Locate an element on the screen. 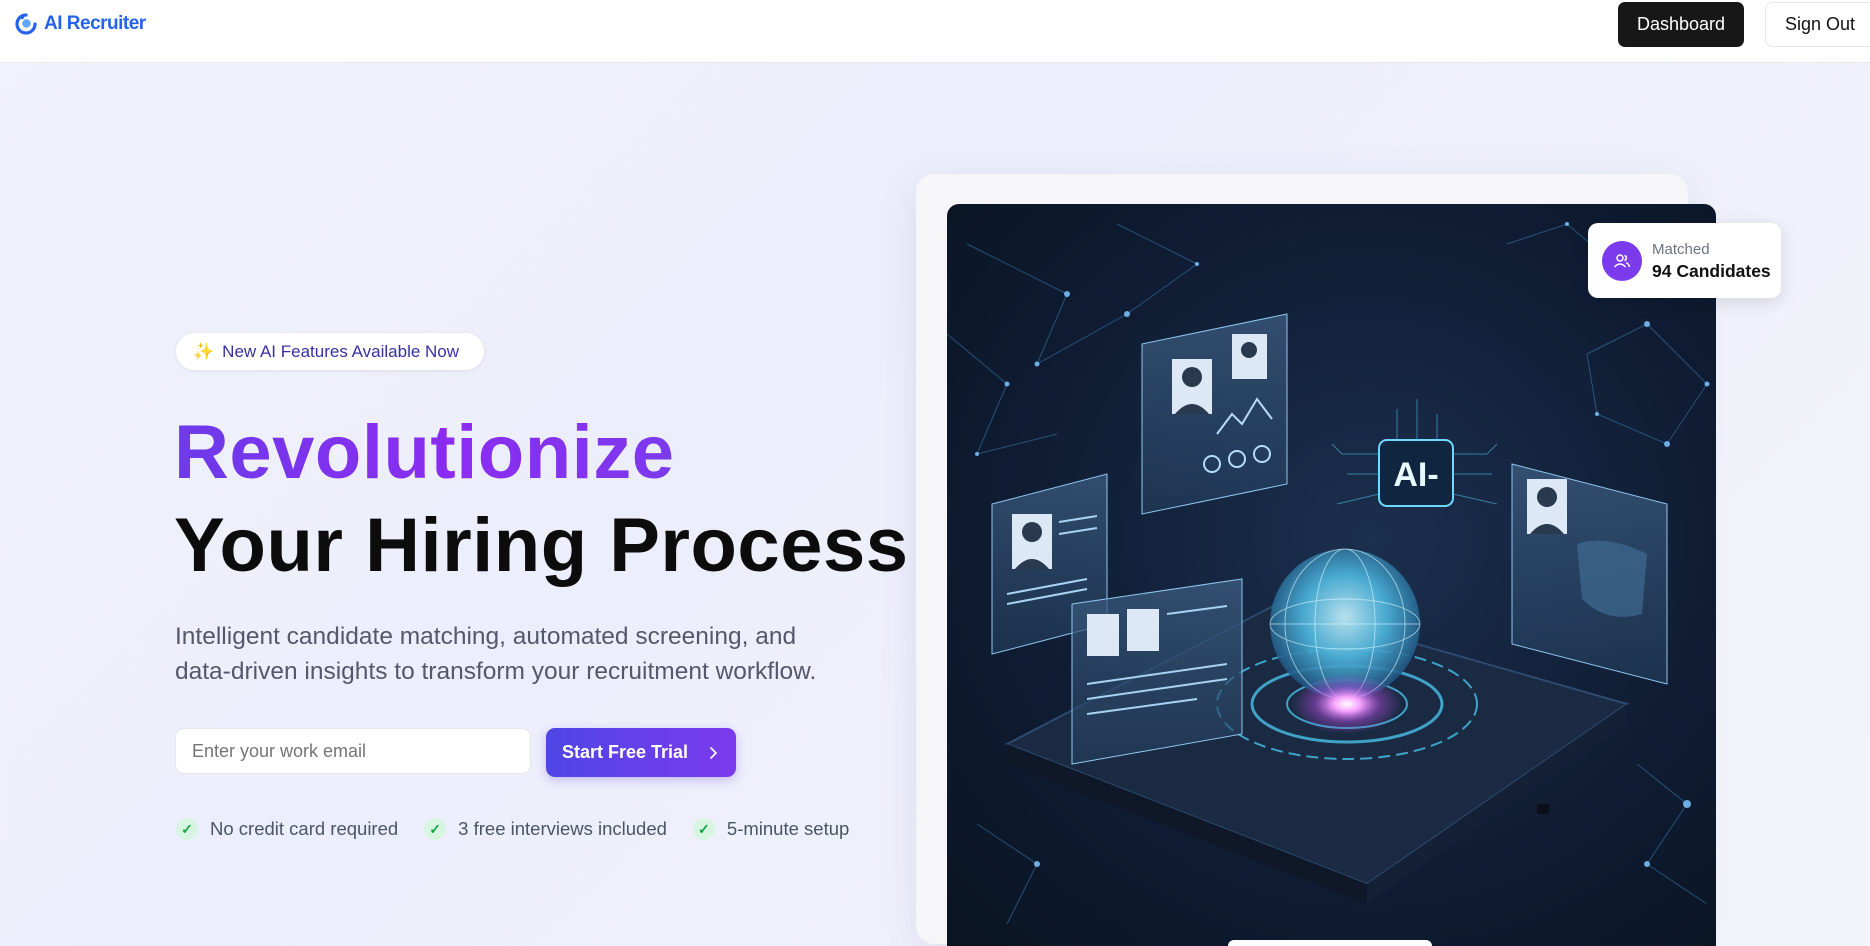 This screenshot has width=1870, height=946. hero-title-line1: Revolutionize is located at coordinates (424, 453).